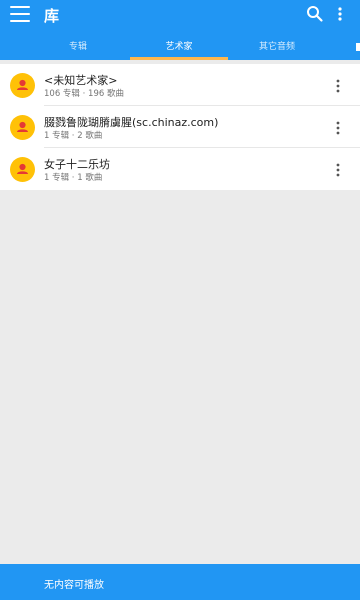  What do you see at coordinates (180, 582) in the screenshot?
I see `player-bar: 无内容可播放` at bounding box center [180, 582].